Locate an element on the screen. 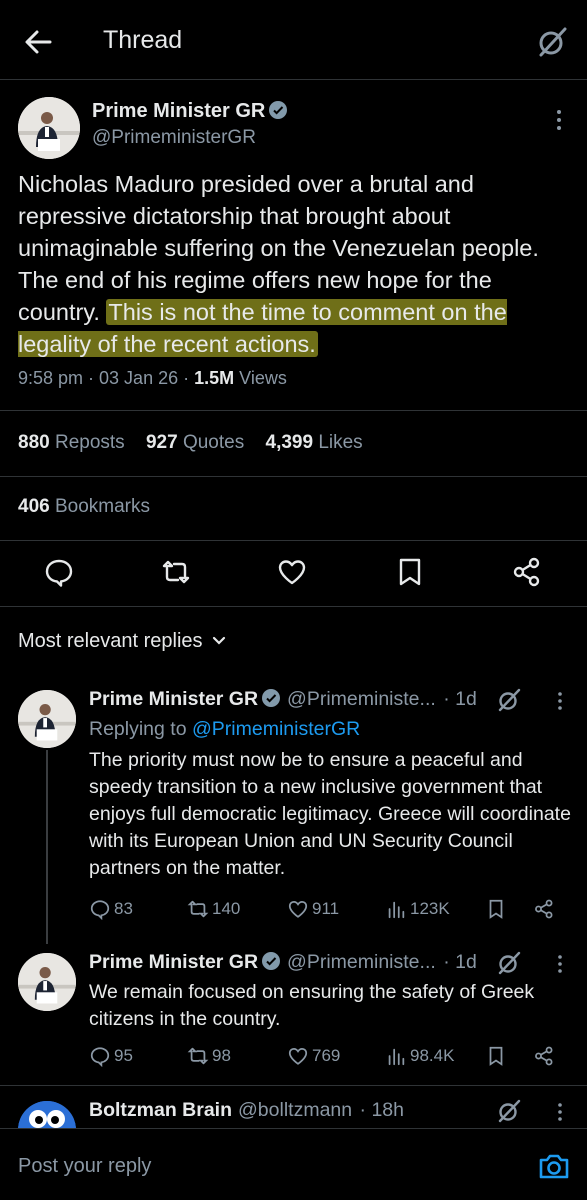 The width and height of the screenshot is (587, 1200). reply-like-button: 769 is located at coordinates (313, 1056).